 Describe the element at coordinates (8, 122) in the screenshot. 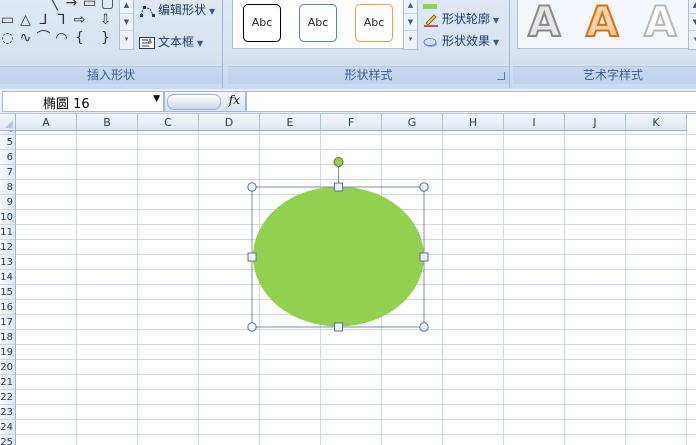

I see `select-all-button` at that location.